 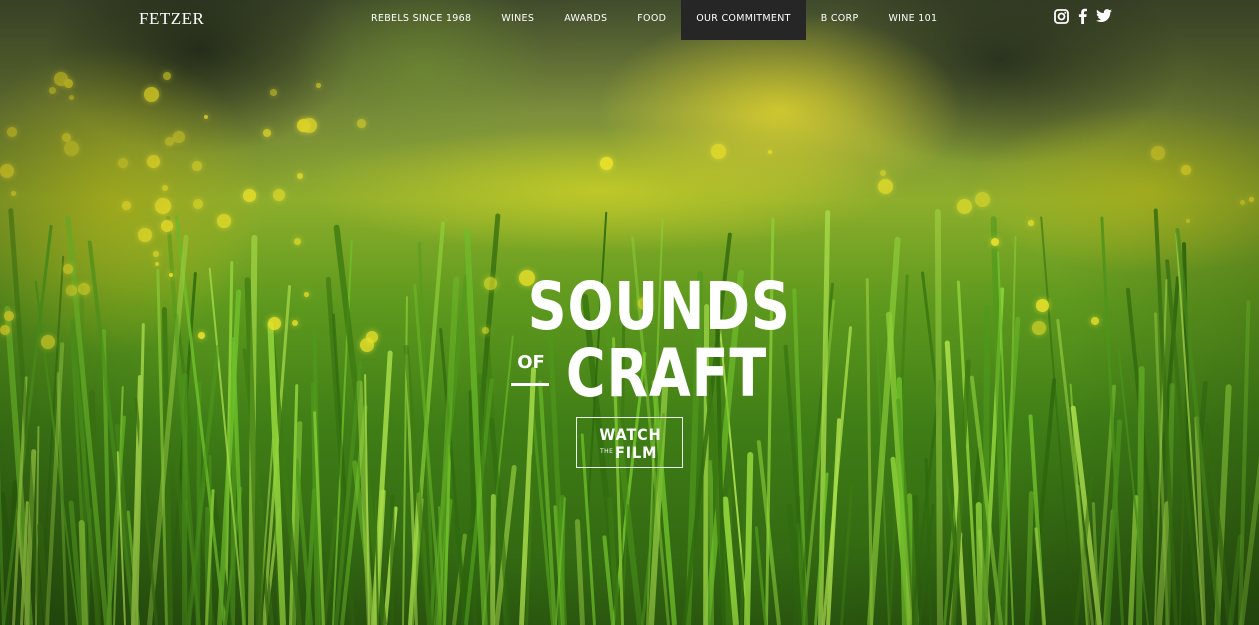 What do you see at coordinates (636, 452) in the screenshot?
I see `film-label: FILM` at bounding box center [636, 452].